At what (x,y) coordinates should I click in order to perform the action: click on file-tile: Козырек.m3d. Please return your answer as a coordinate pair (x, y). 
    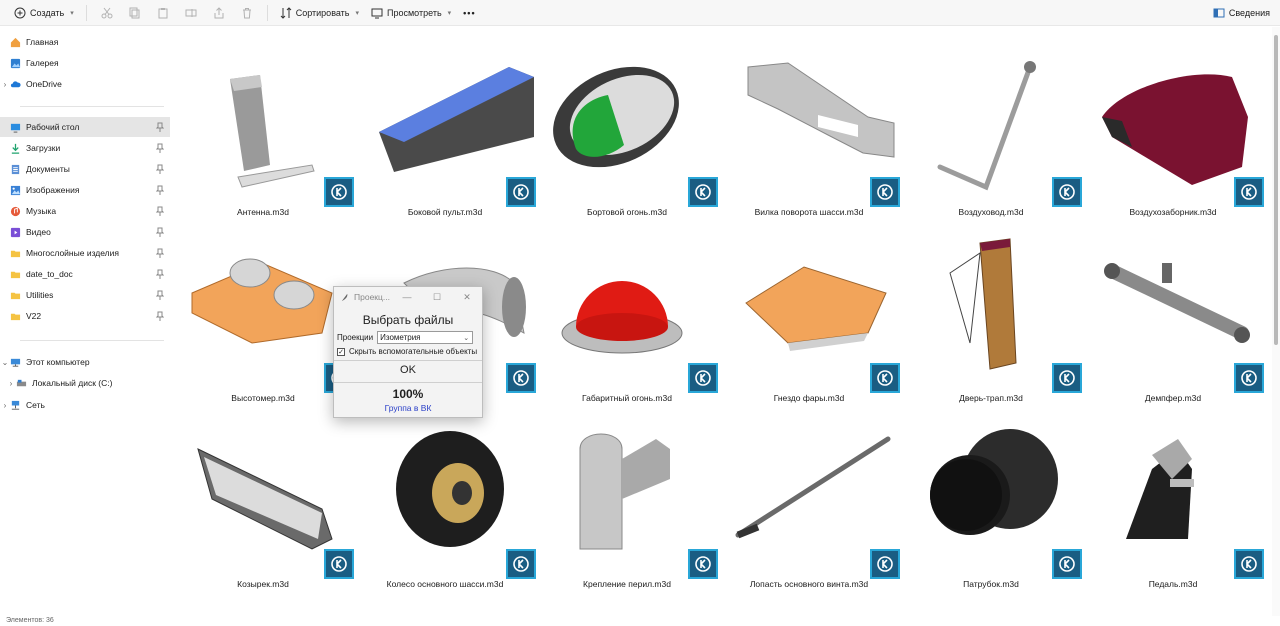
    Looking at the image, I should click on (263, 502).